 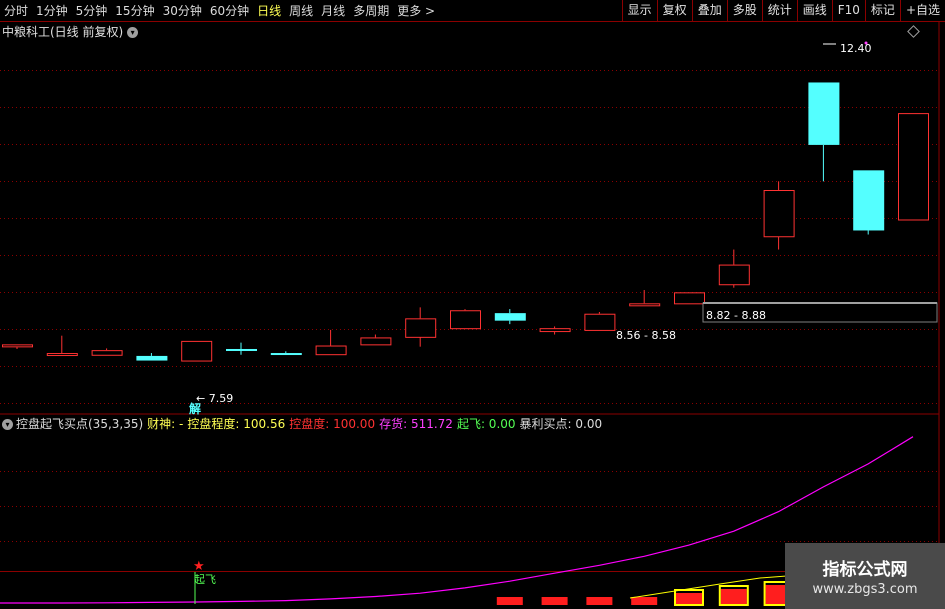 I want to click on jie-label: 解, so click(x=195, y=408).